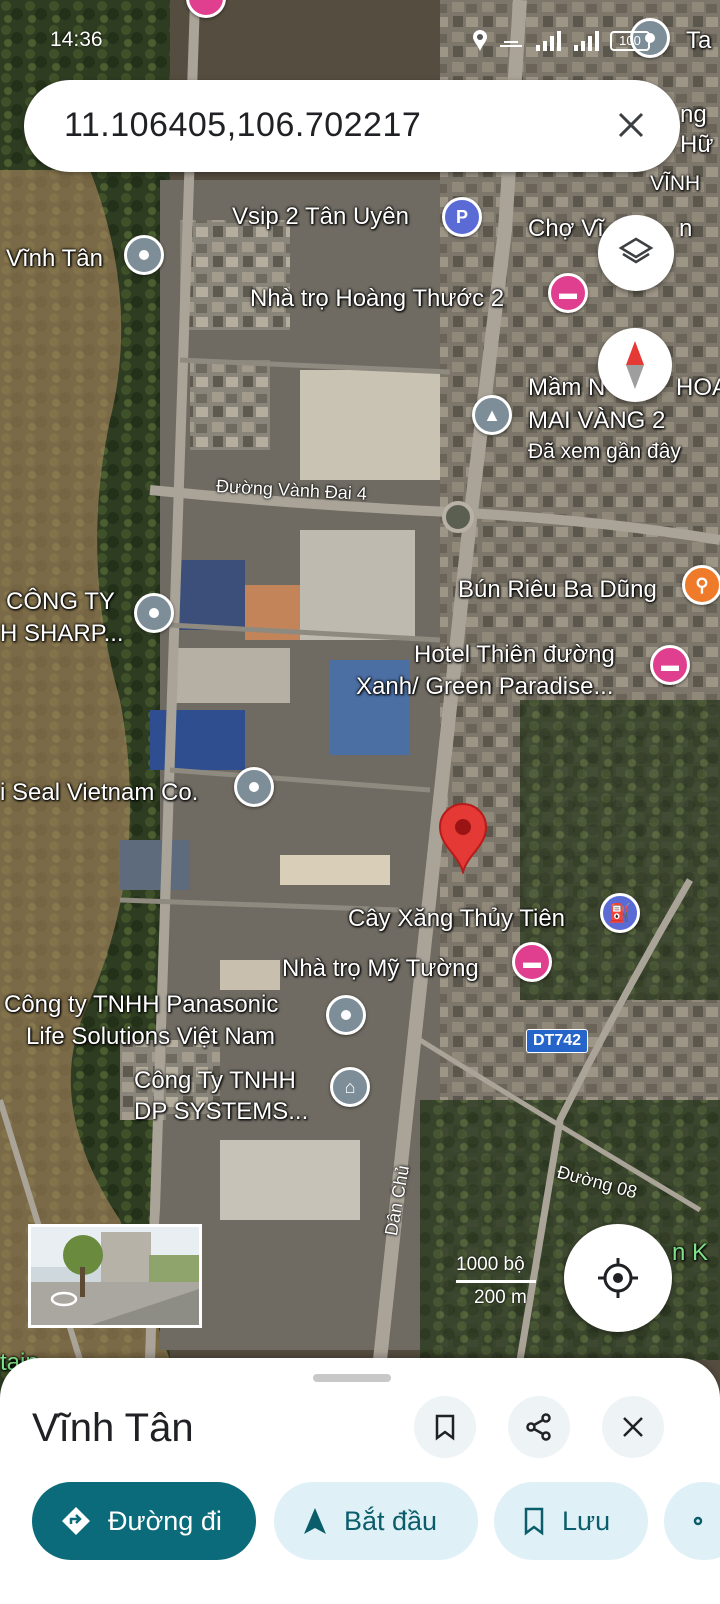 This screenshot has width=720, height=1604. Describe the element at coordinates (462, 217) in the screenshot. I see `parking-icon: P` at that location.